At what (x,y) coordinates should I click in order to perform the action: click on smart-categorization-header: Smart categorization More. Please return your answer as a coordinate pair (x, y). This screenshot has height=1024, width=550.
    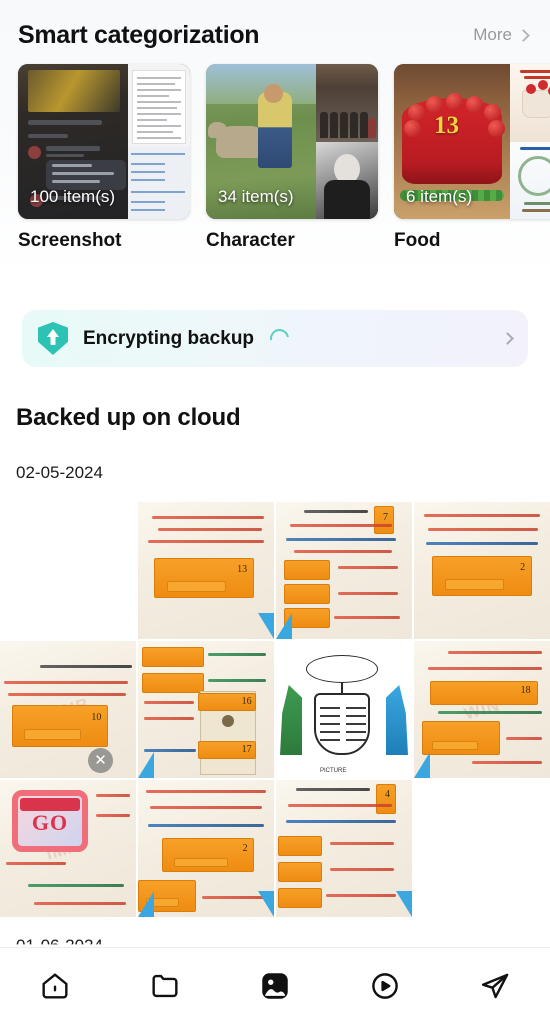
    Looking at the image, I should click on (275, 28).